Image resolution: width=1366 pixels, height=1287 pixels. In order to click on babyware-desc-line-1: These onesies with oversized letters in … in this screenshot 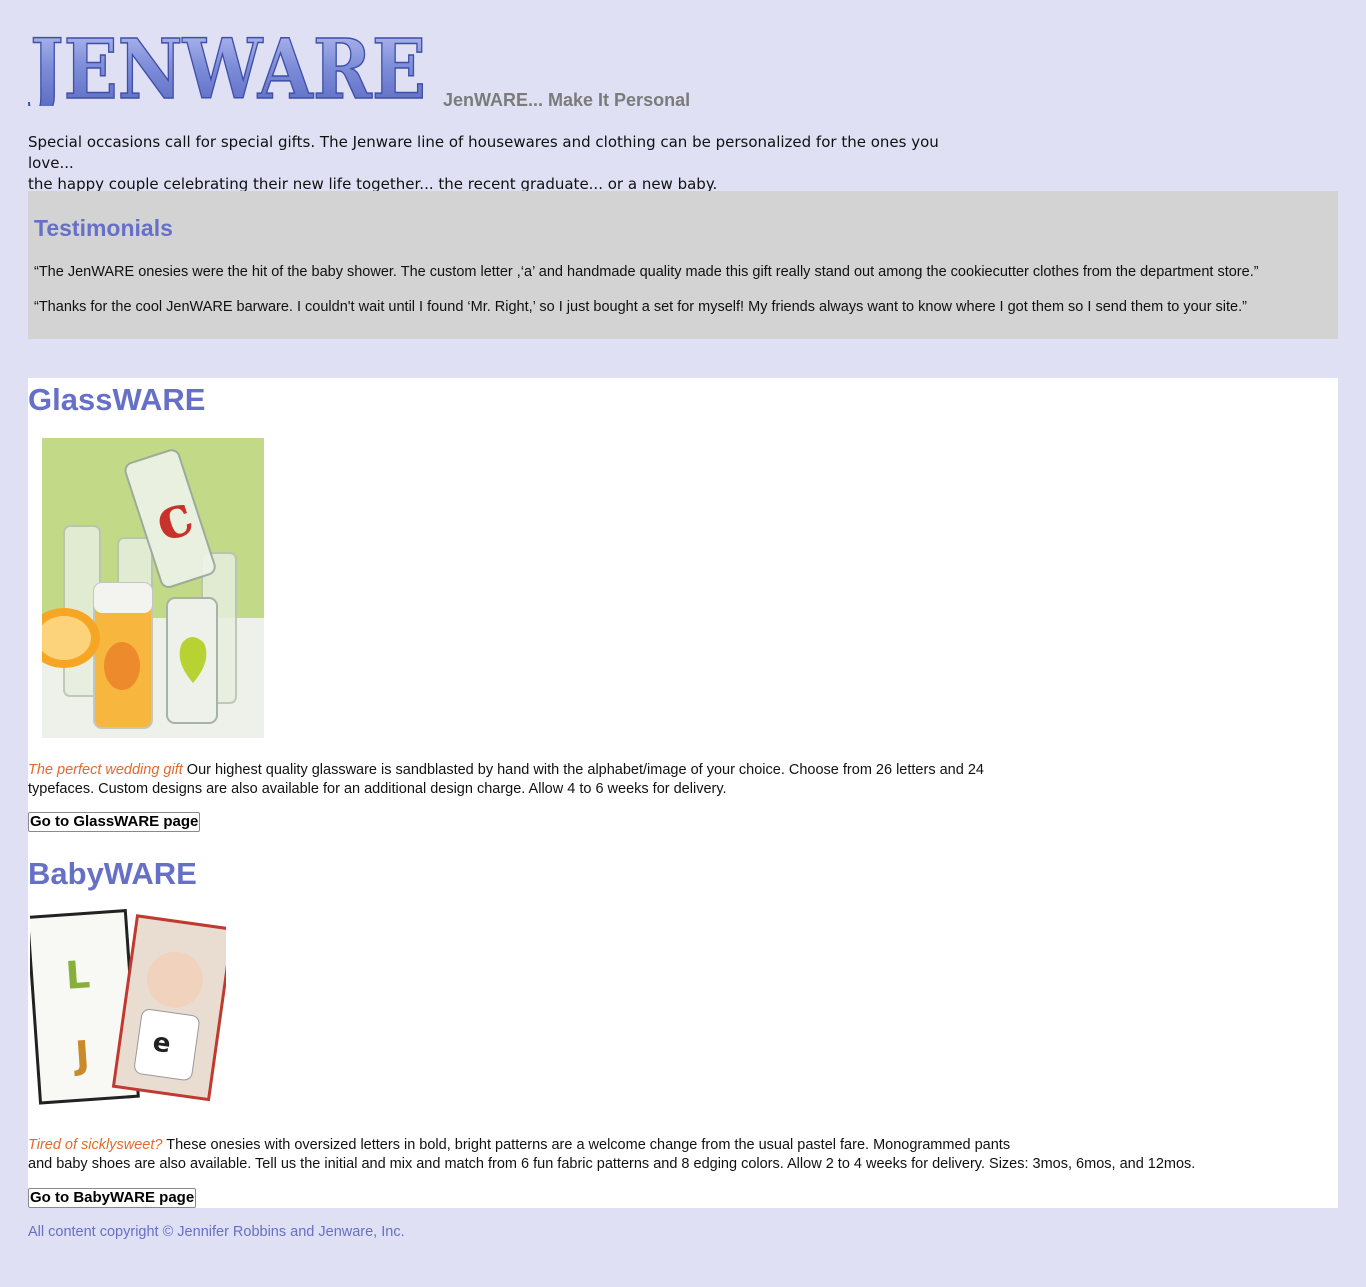, I will do `click(586, 1145)`.